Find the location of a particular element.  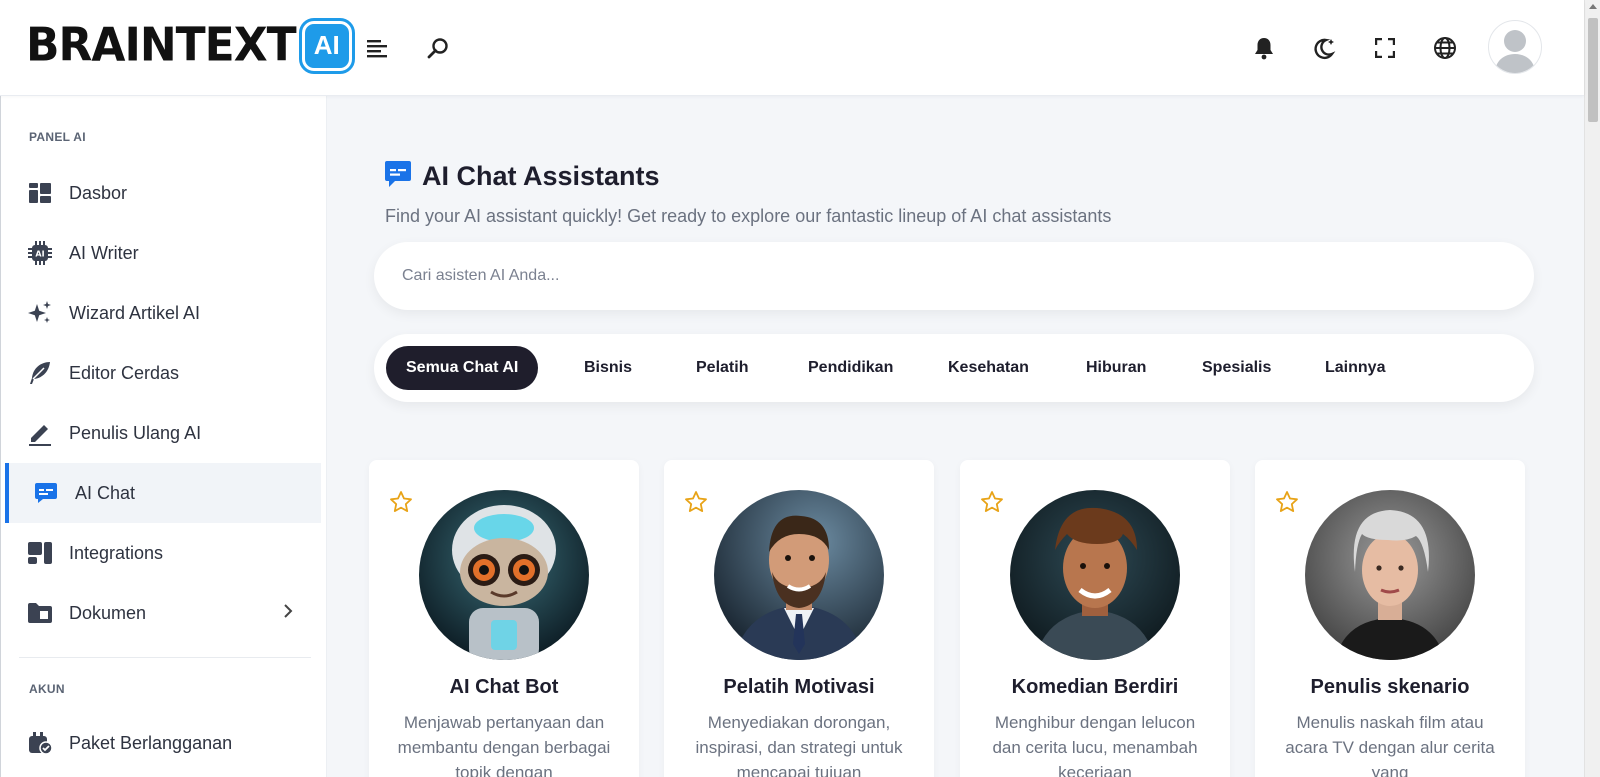

brand-logo: BRAINTEXT AI is located at coordinates (190, 45).